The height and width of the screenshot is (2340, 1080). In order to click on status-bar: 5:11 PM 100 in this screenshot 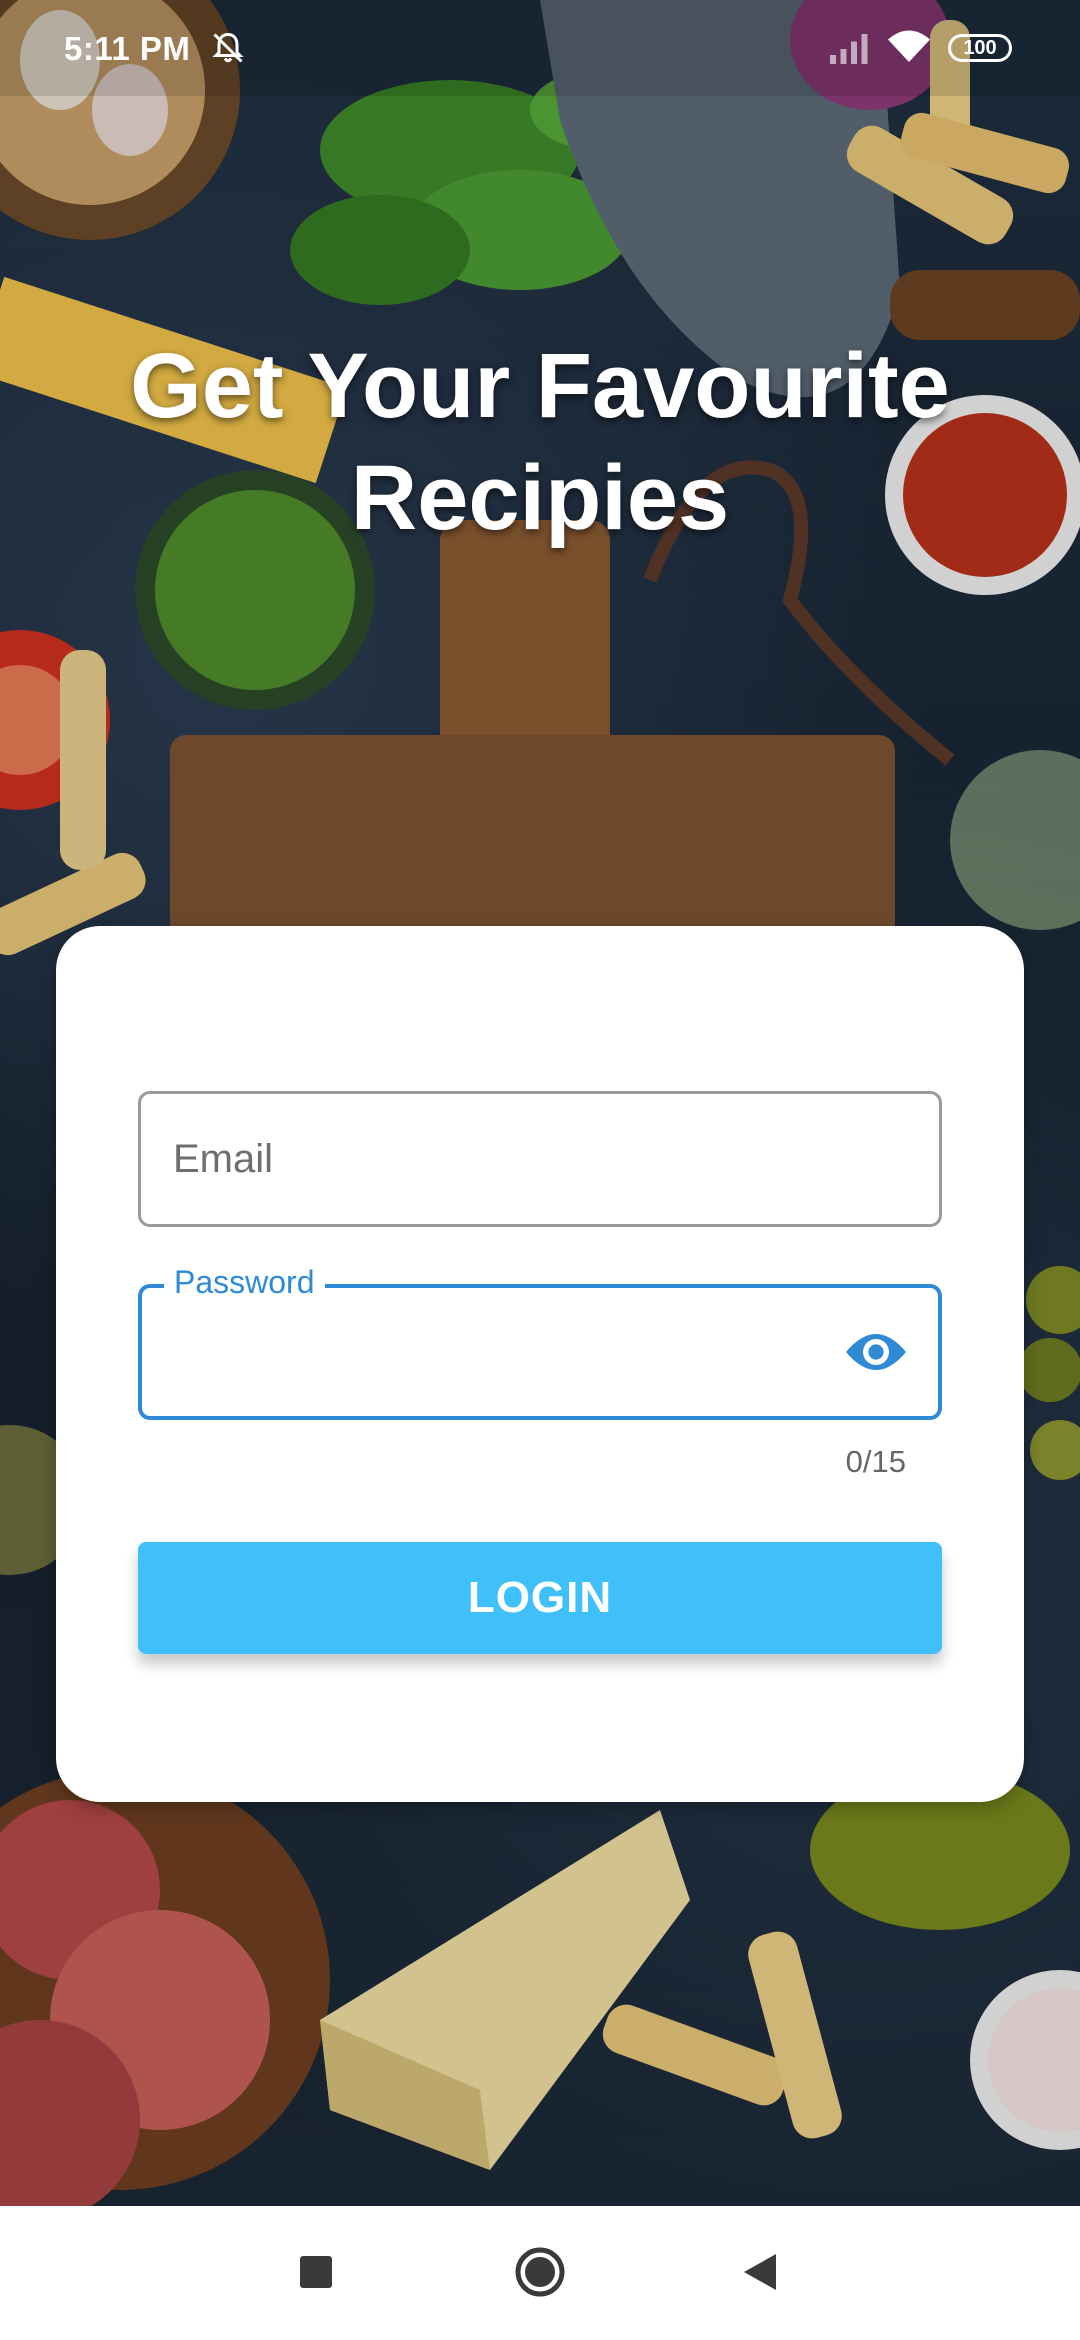, I will do `click(540, 48)`.